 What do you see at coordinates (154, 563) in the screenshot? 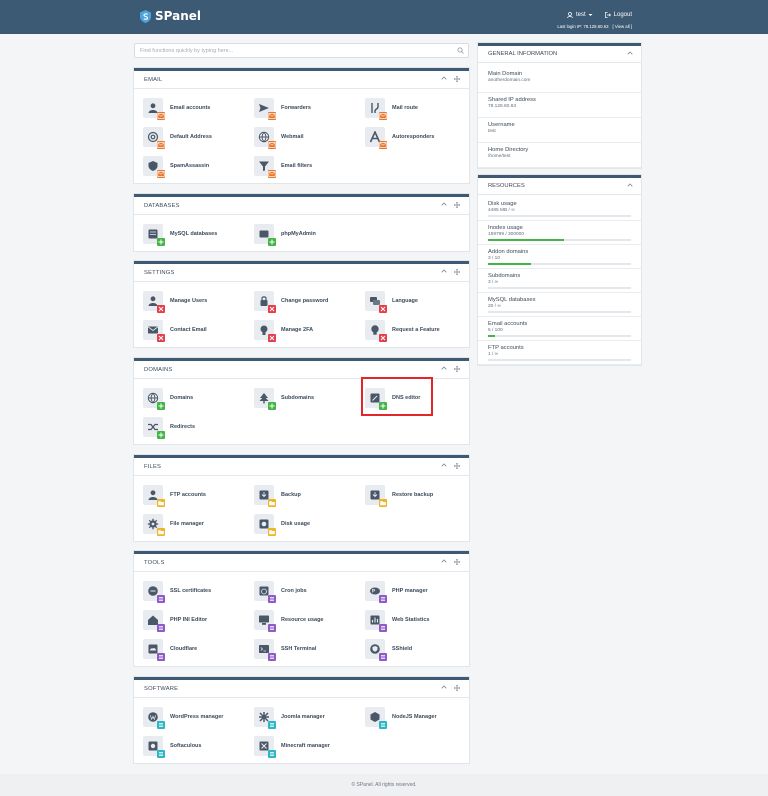
I see `tools-section-title: TOOLS` at bounding box center [154, 563].